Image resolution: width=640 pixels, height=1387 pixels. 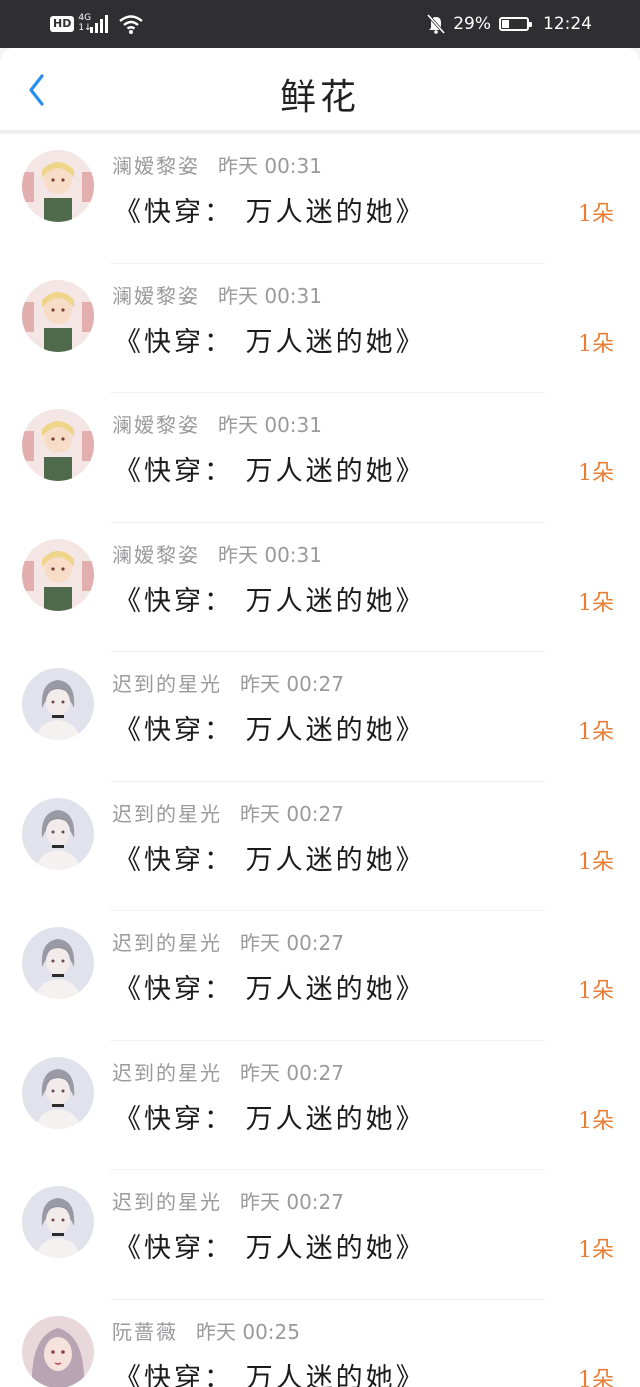 I want to click on status-right: 29% 12:24, so click(x=509, y=24).